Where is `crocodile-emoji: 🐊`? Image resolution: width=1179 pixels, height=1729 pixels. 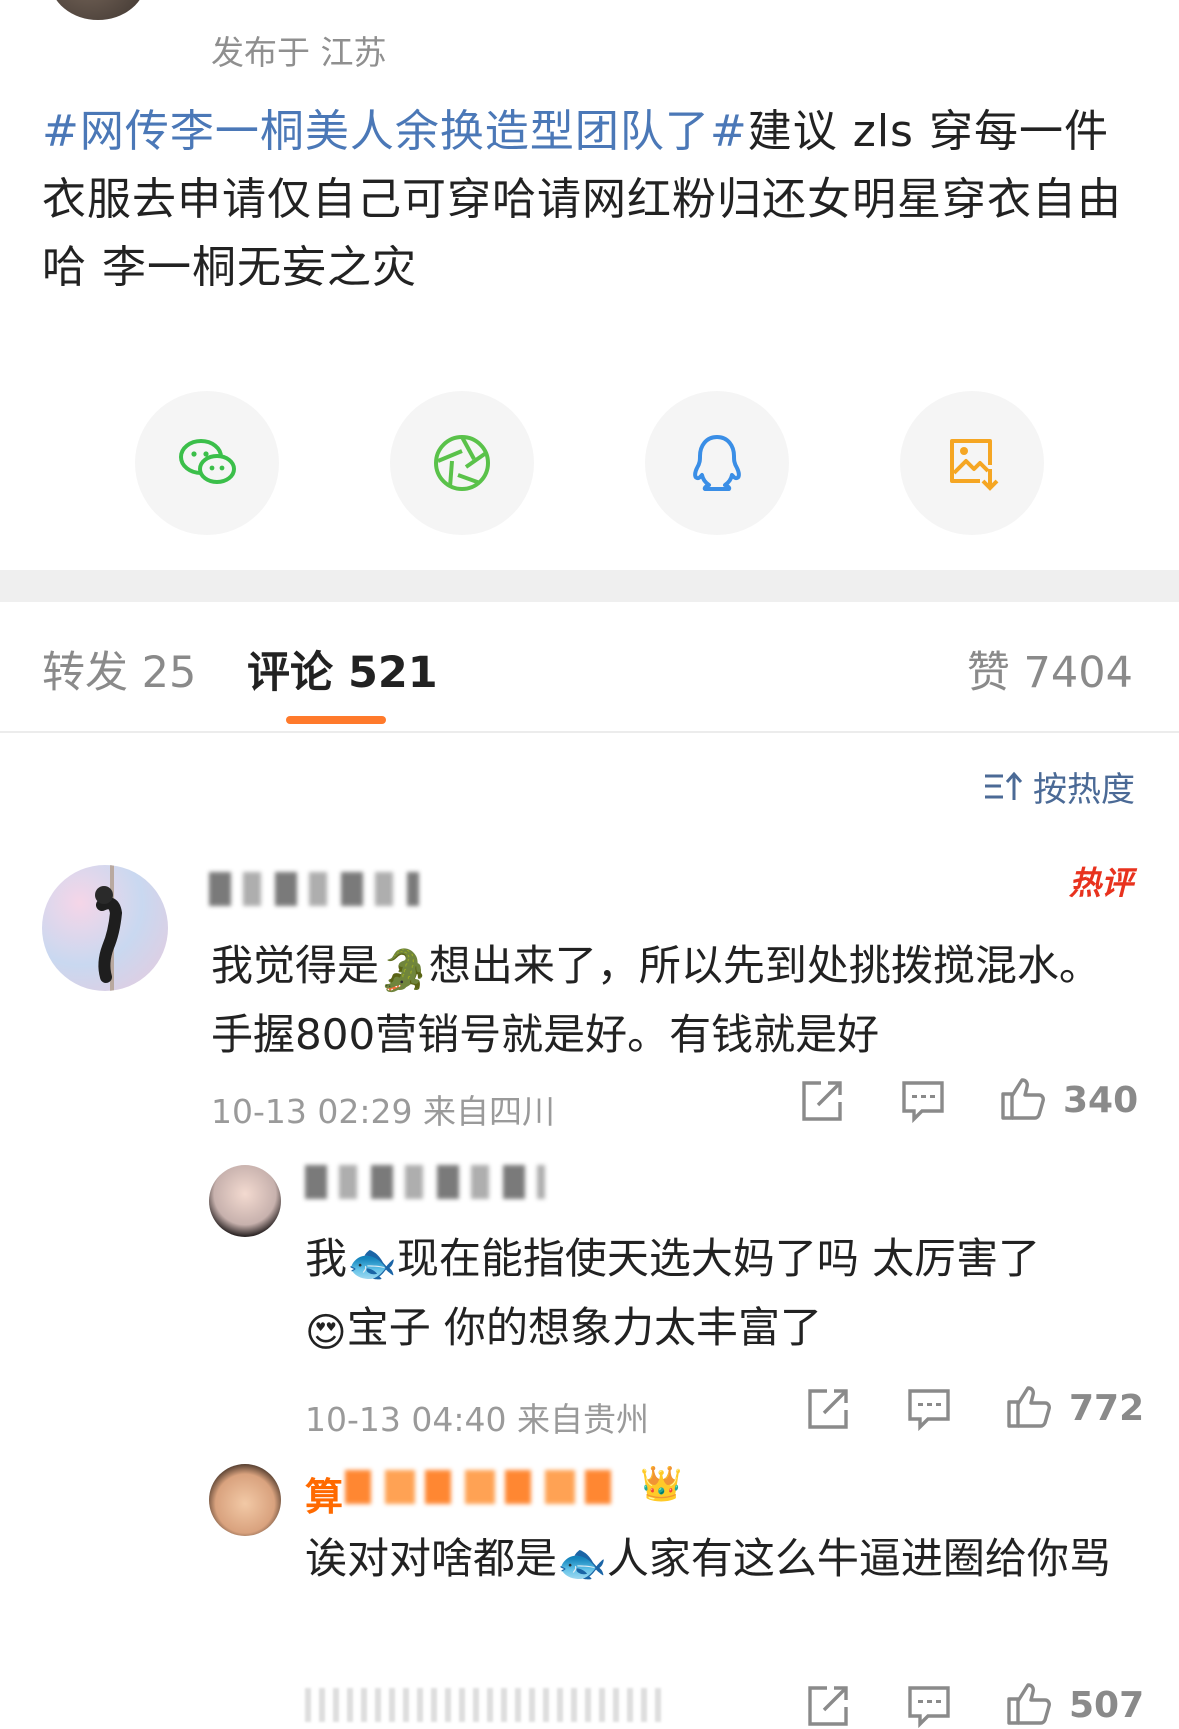 crocodile-emoji: 🐊 is located at coordinates (404, 971).